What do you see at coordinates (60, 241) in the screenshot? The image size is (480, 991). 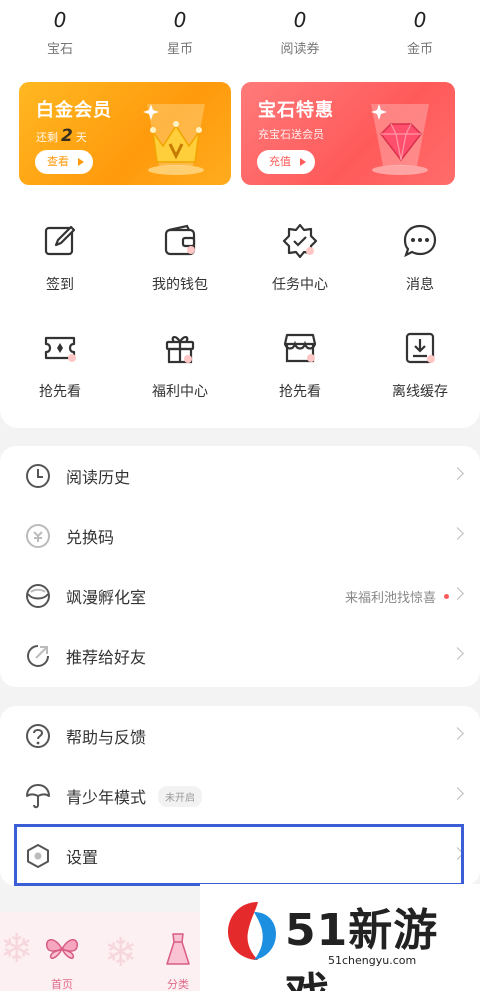 I see `edit-icon` at bounding box center [60, 241].